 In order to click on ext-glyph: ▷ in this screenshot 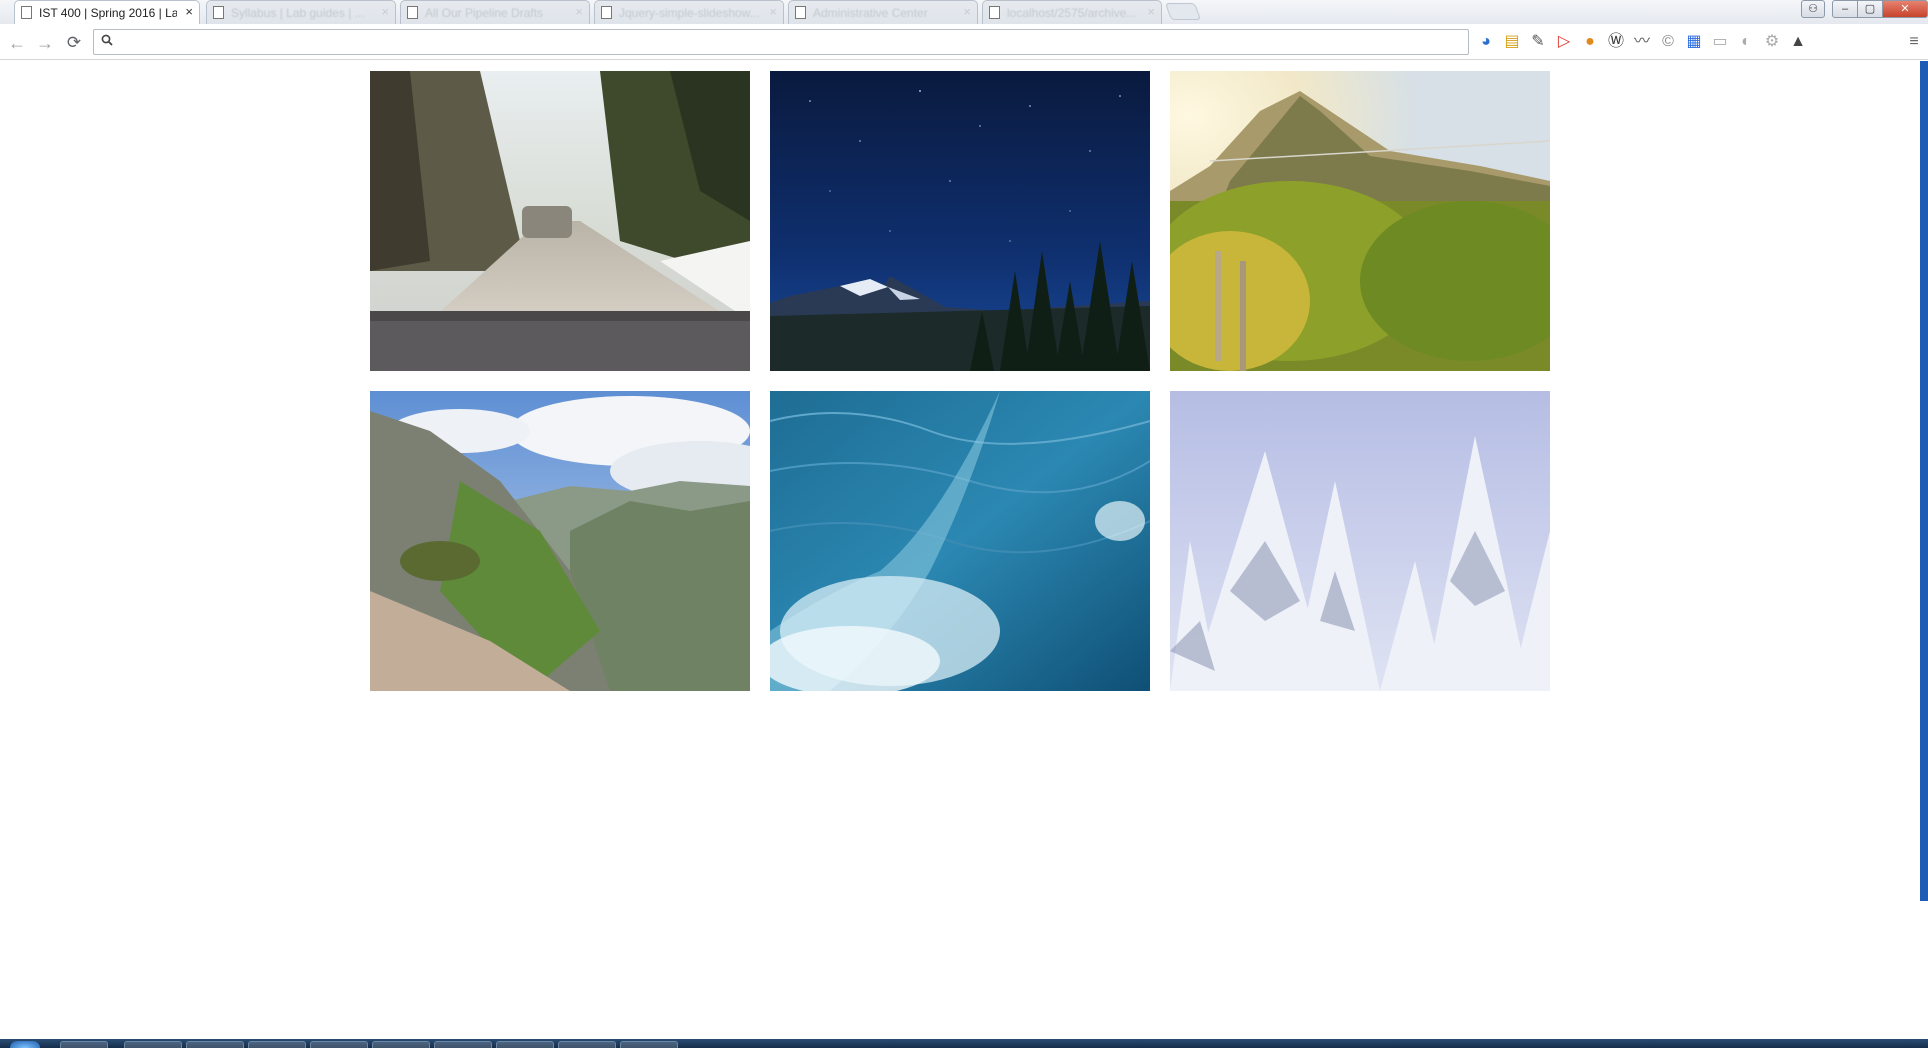, I will do `click(1564, 41)`.